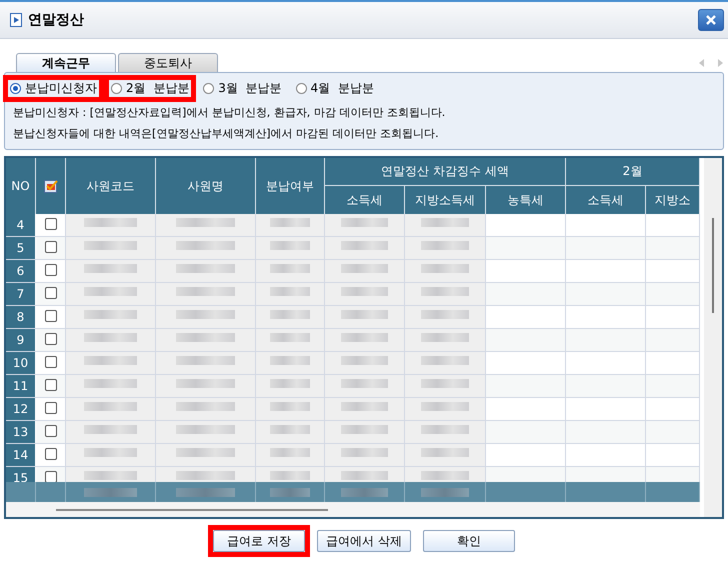 This screenshot has height=562, width=728. What do you see at coordinates (16, 20) in the screenshot?
I see `play-icon` at bounding box center [16, 20].